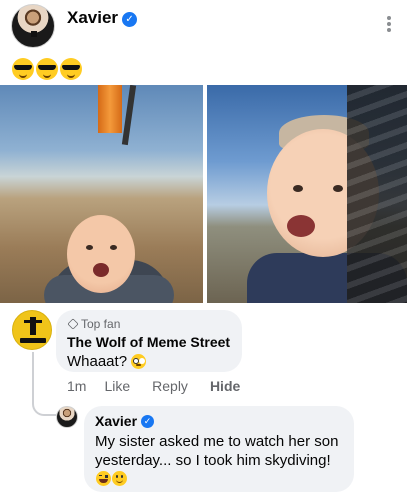  Describe the element at coordinates (32, 330) in the screenshot. I see `commenter-avatar` at that location.